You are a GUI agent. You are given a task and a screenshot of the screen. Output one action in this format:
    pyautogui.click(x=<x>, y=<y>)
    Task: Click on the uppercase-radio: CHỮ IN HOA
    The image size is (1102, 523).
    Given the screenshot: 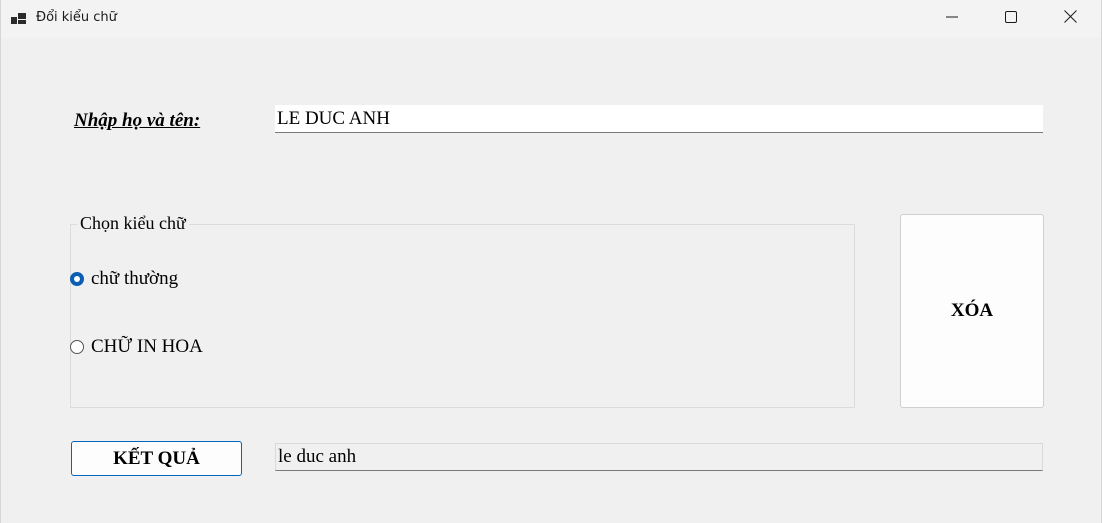 What is the action you would take?
    pyautogui.click(x=136, y=347)
    